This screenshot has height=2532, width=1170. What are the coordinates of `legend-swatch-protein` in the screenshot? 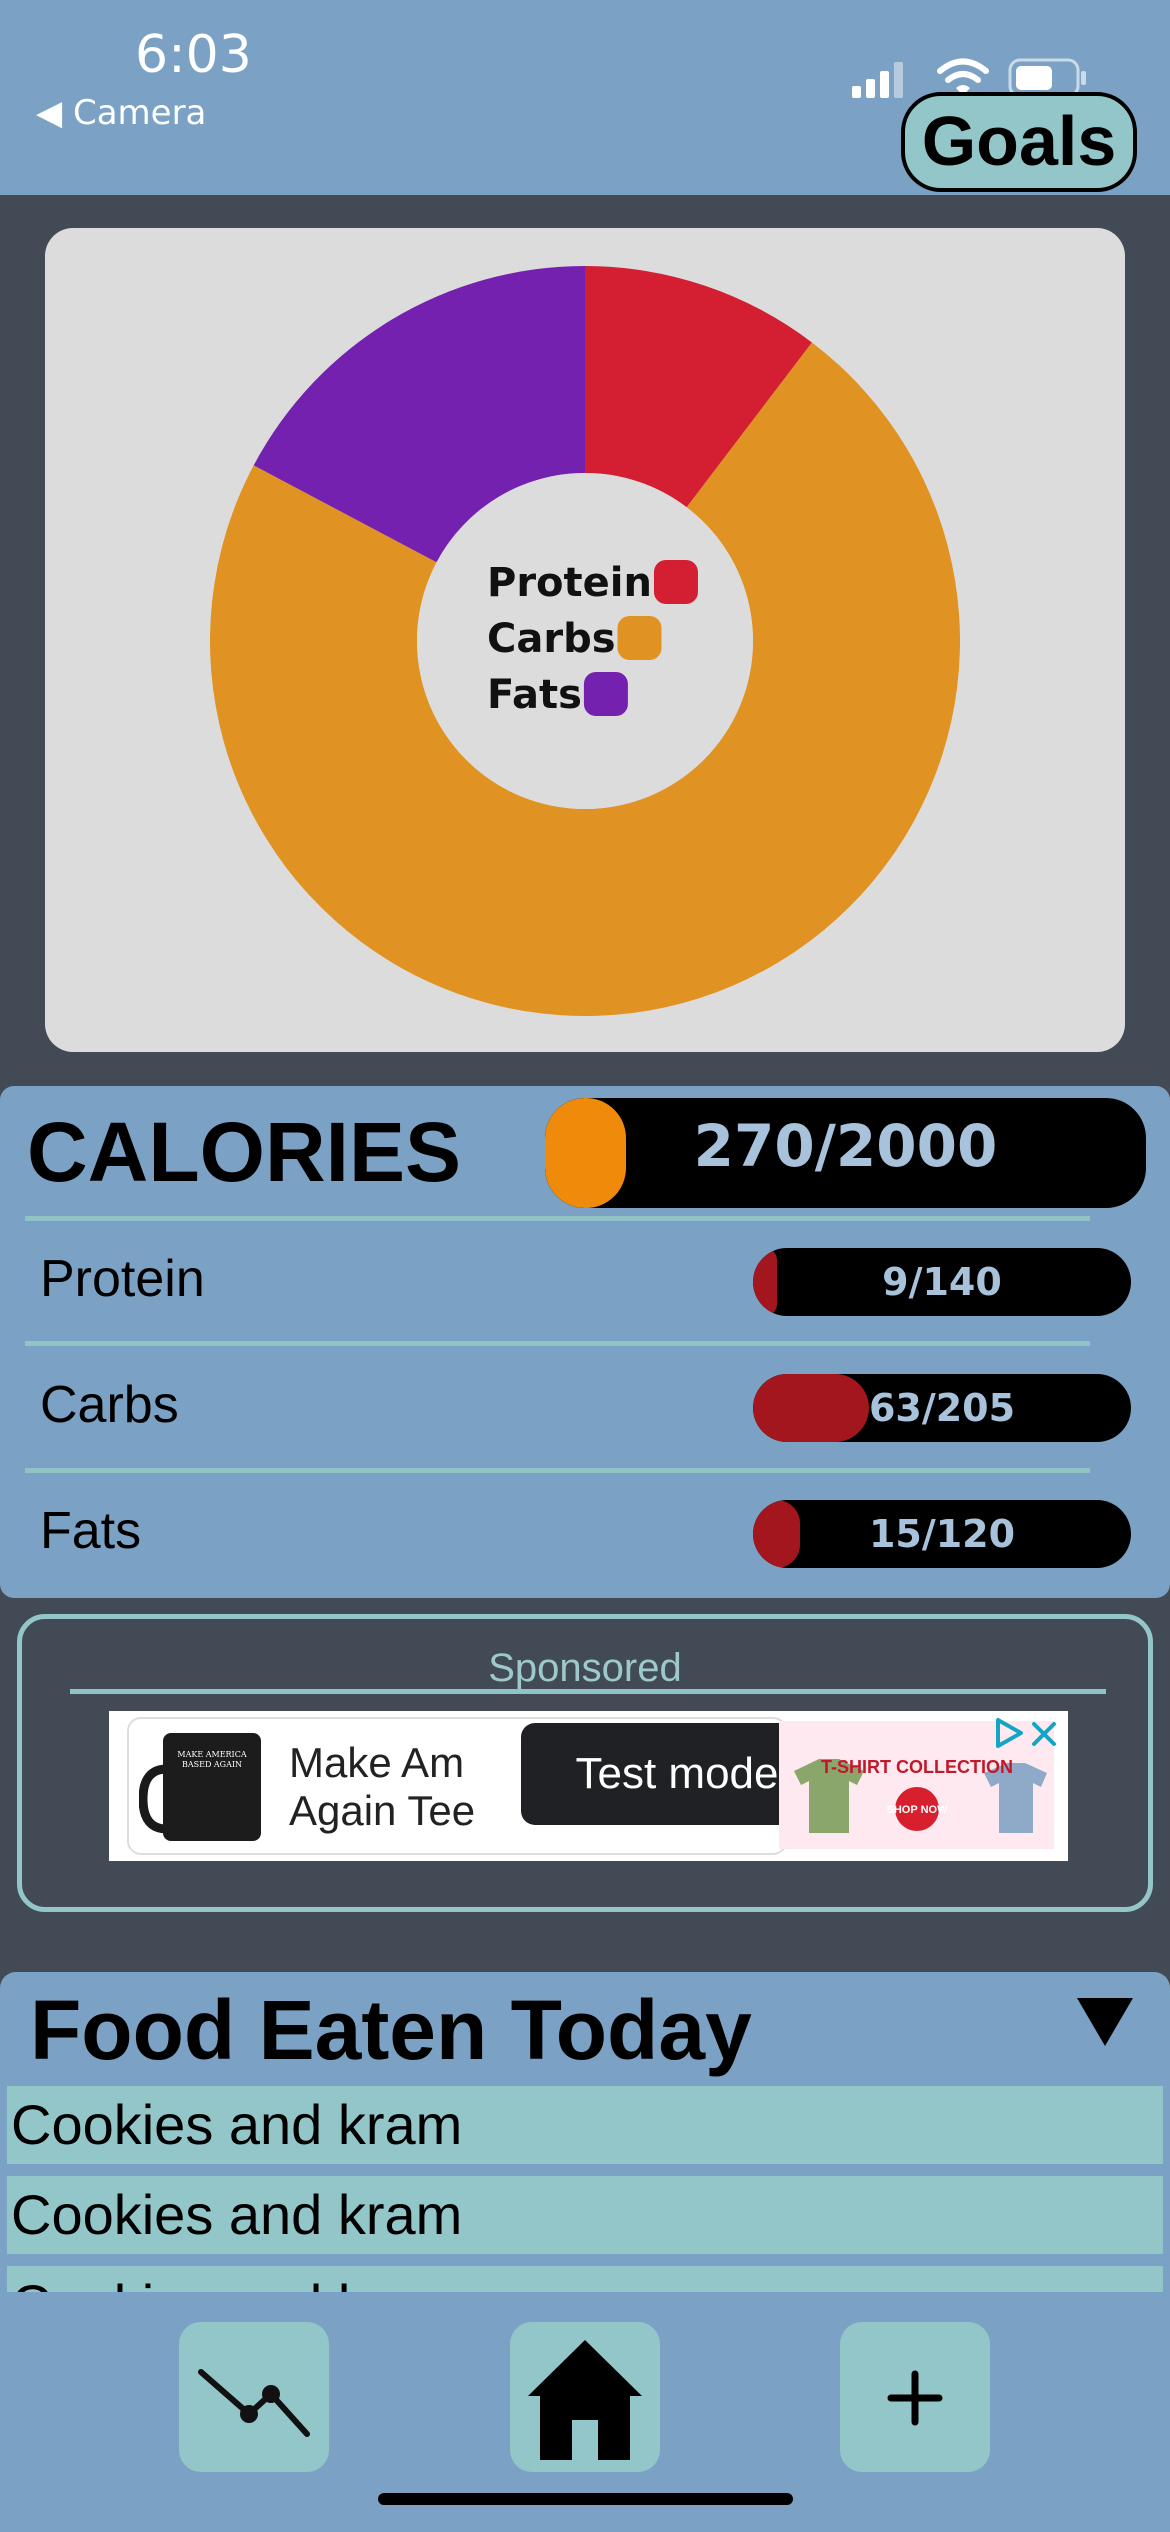 It's located at (675, 582).